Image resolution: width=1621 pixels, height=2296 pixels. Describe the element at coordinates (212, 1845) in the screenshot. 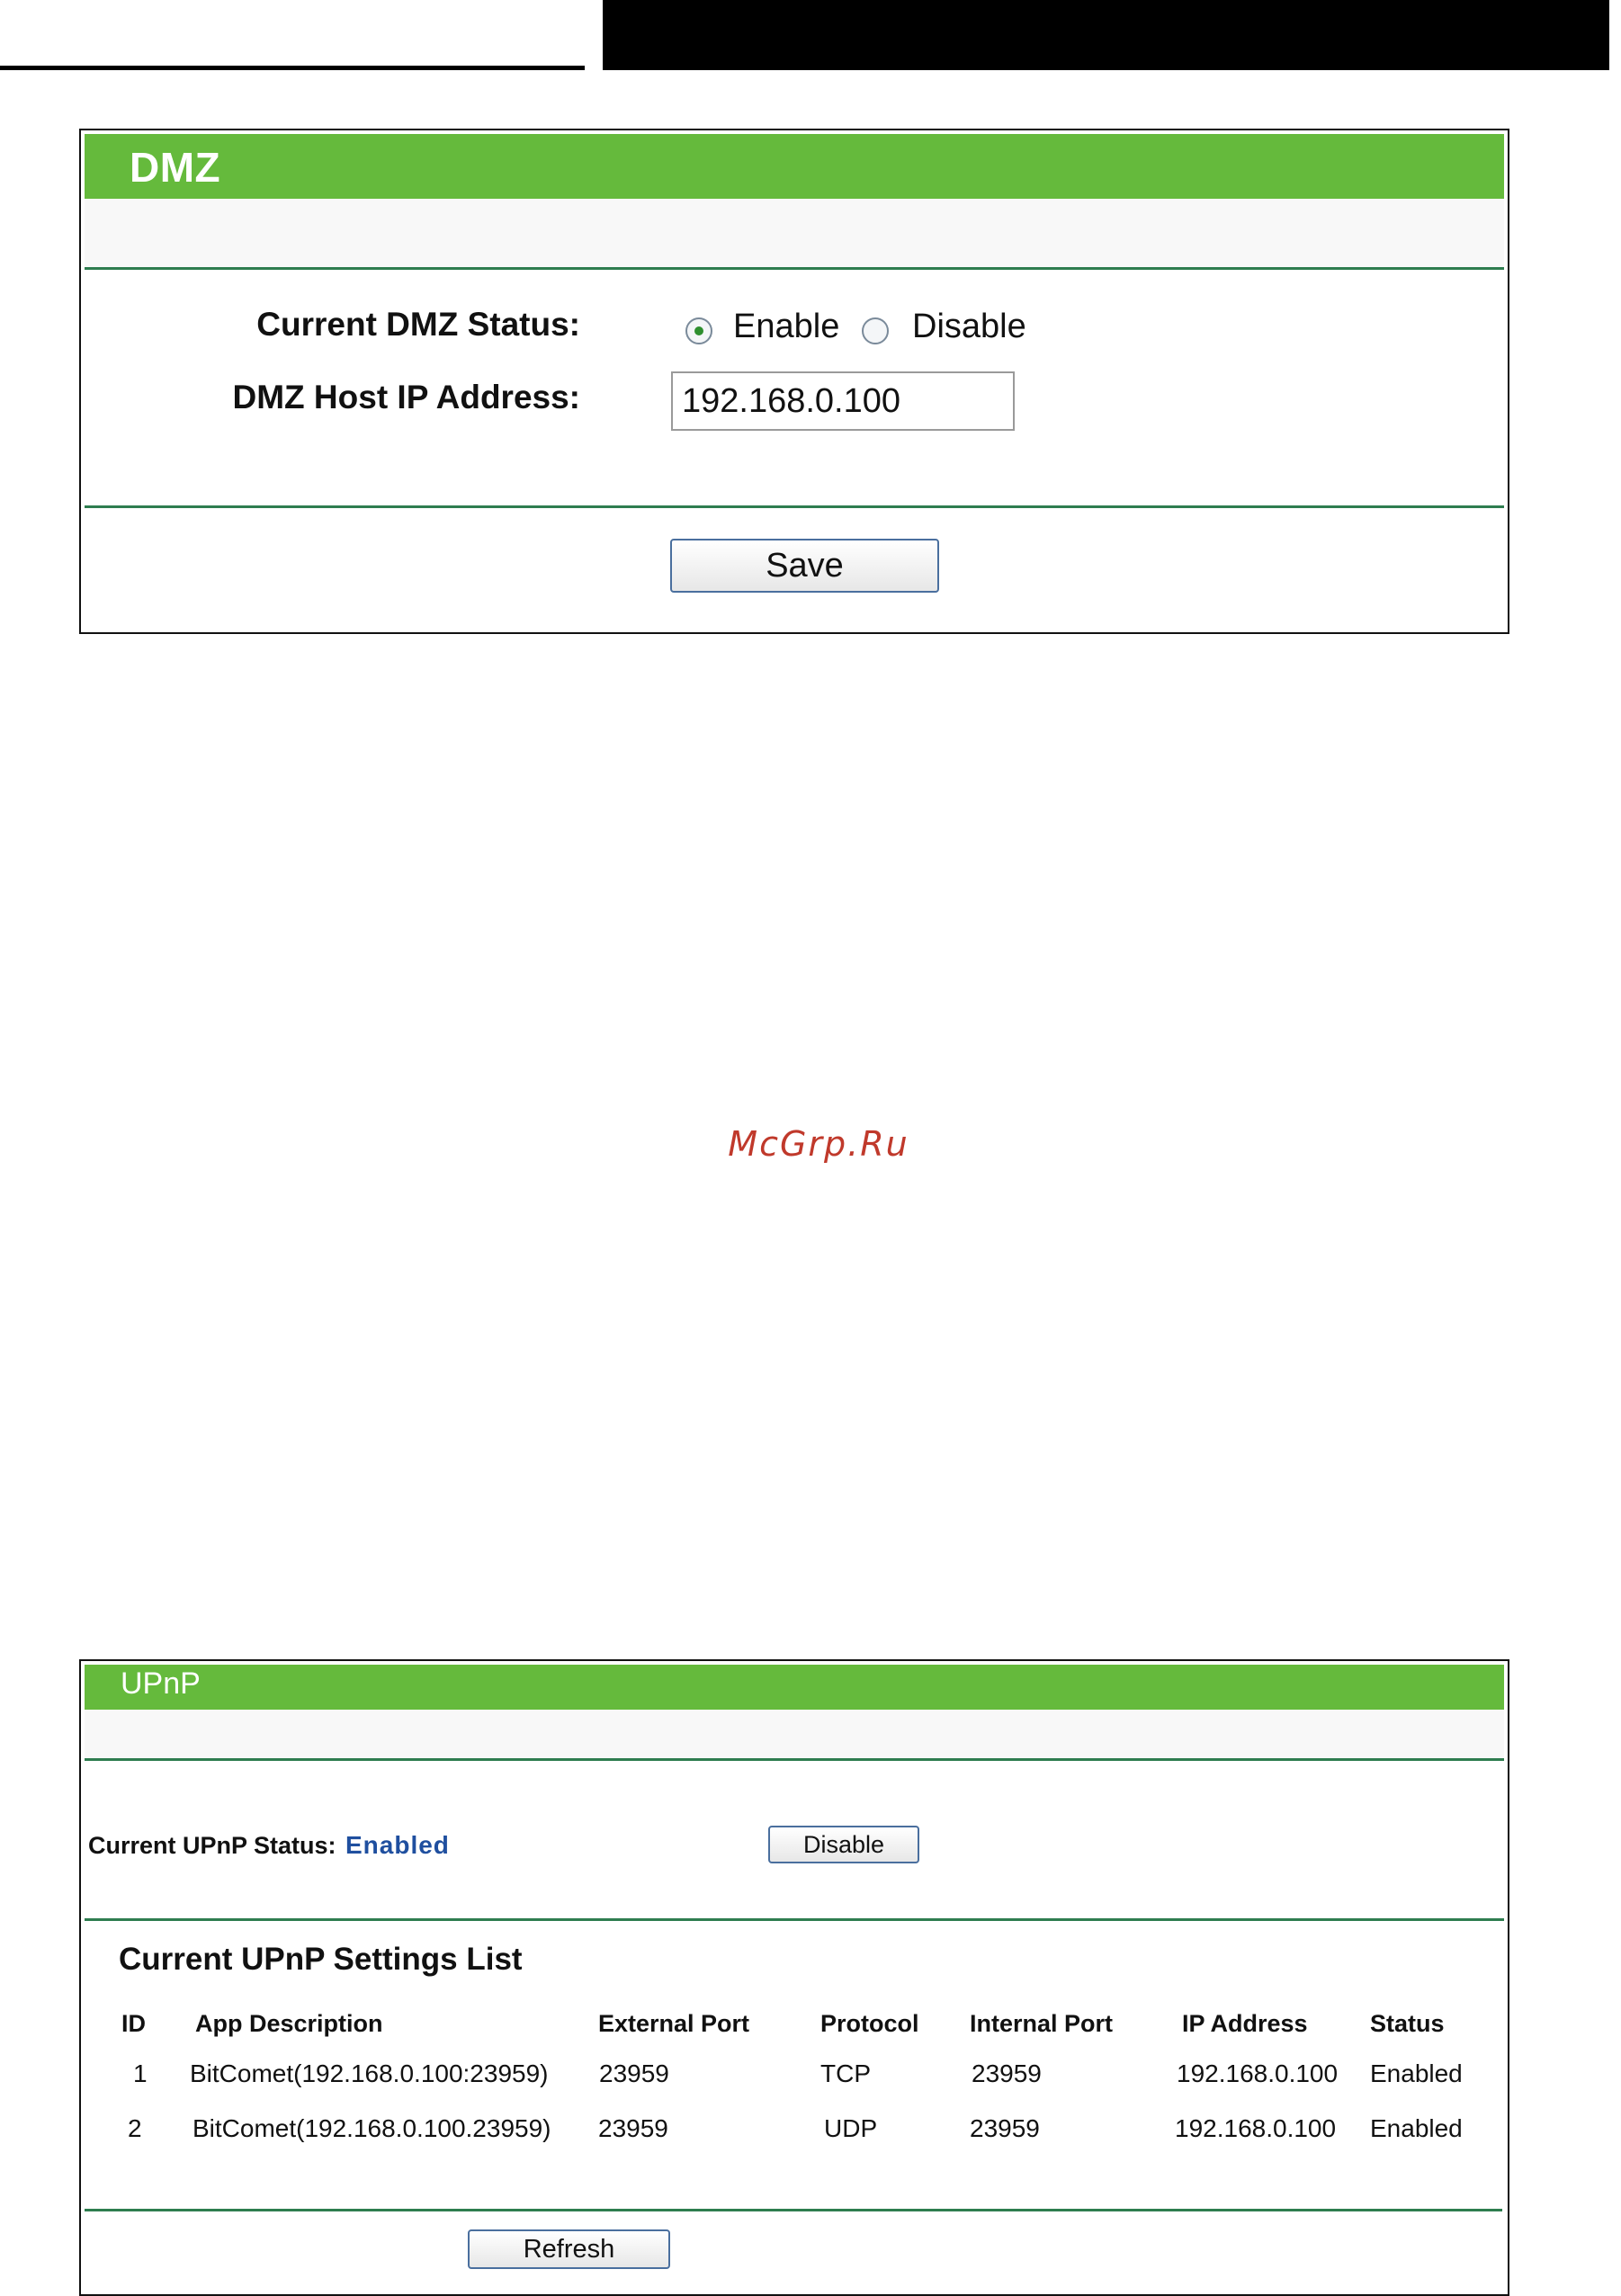

I see `upnp-status-label: Current UPnP Status:` at that location.